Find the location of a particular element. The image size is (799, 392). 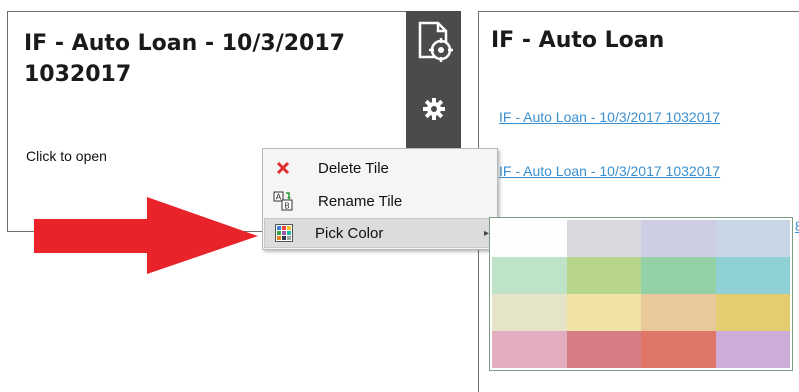

delete-x-icon is located at coordinates (283, 168).